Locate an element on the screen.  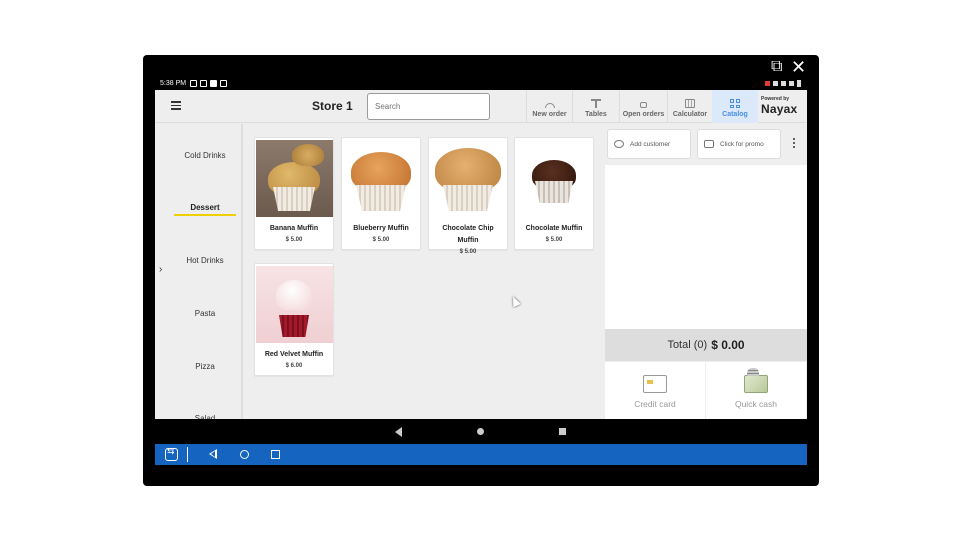
cash-icon is located at coordinates (756, 380).